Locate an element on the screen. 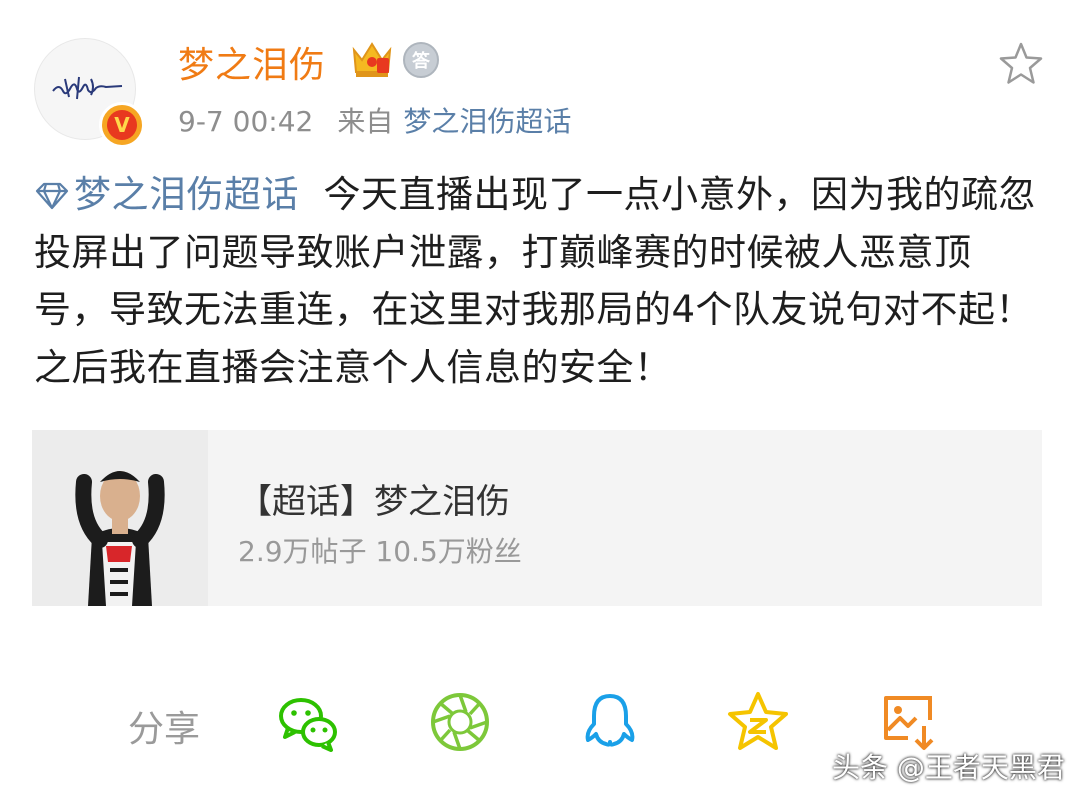 The height and width of the screenshot is (801, 1080). post-meta: 9-7 00:42 来自 梦之泪伤超话 is located at coordinates (374, 120).